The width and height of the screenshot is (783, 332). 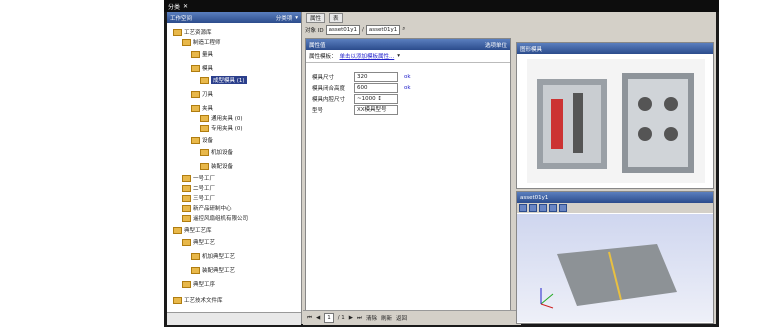 What do you see at coordinates (202, 68) in the screenshot?
I see `tree-node: 模具` at bounding box center [202, 68].